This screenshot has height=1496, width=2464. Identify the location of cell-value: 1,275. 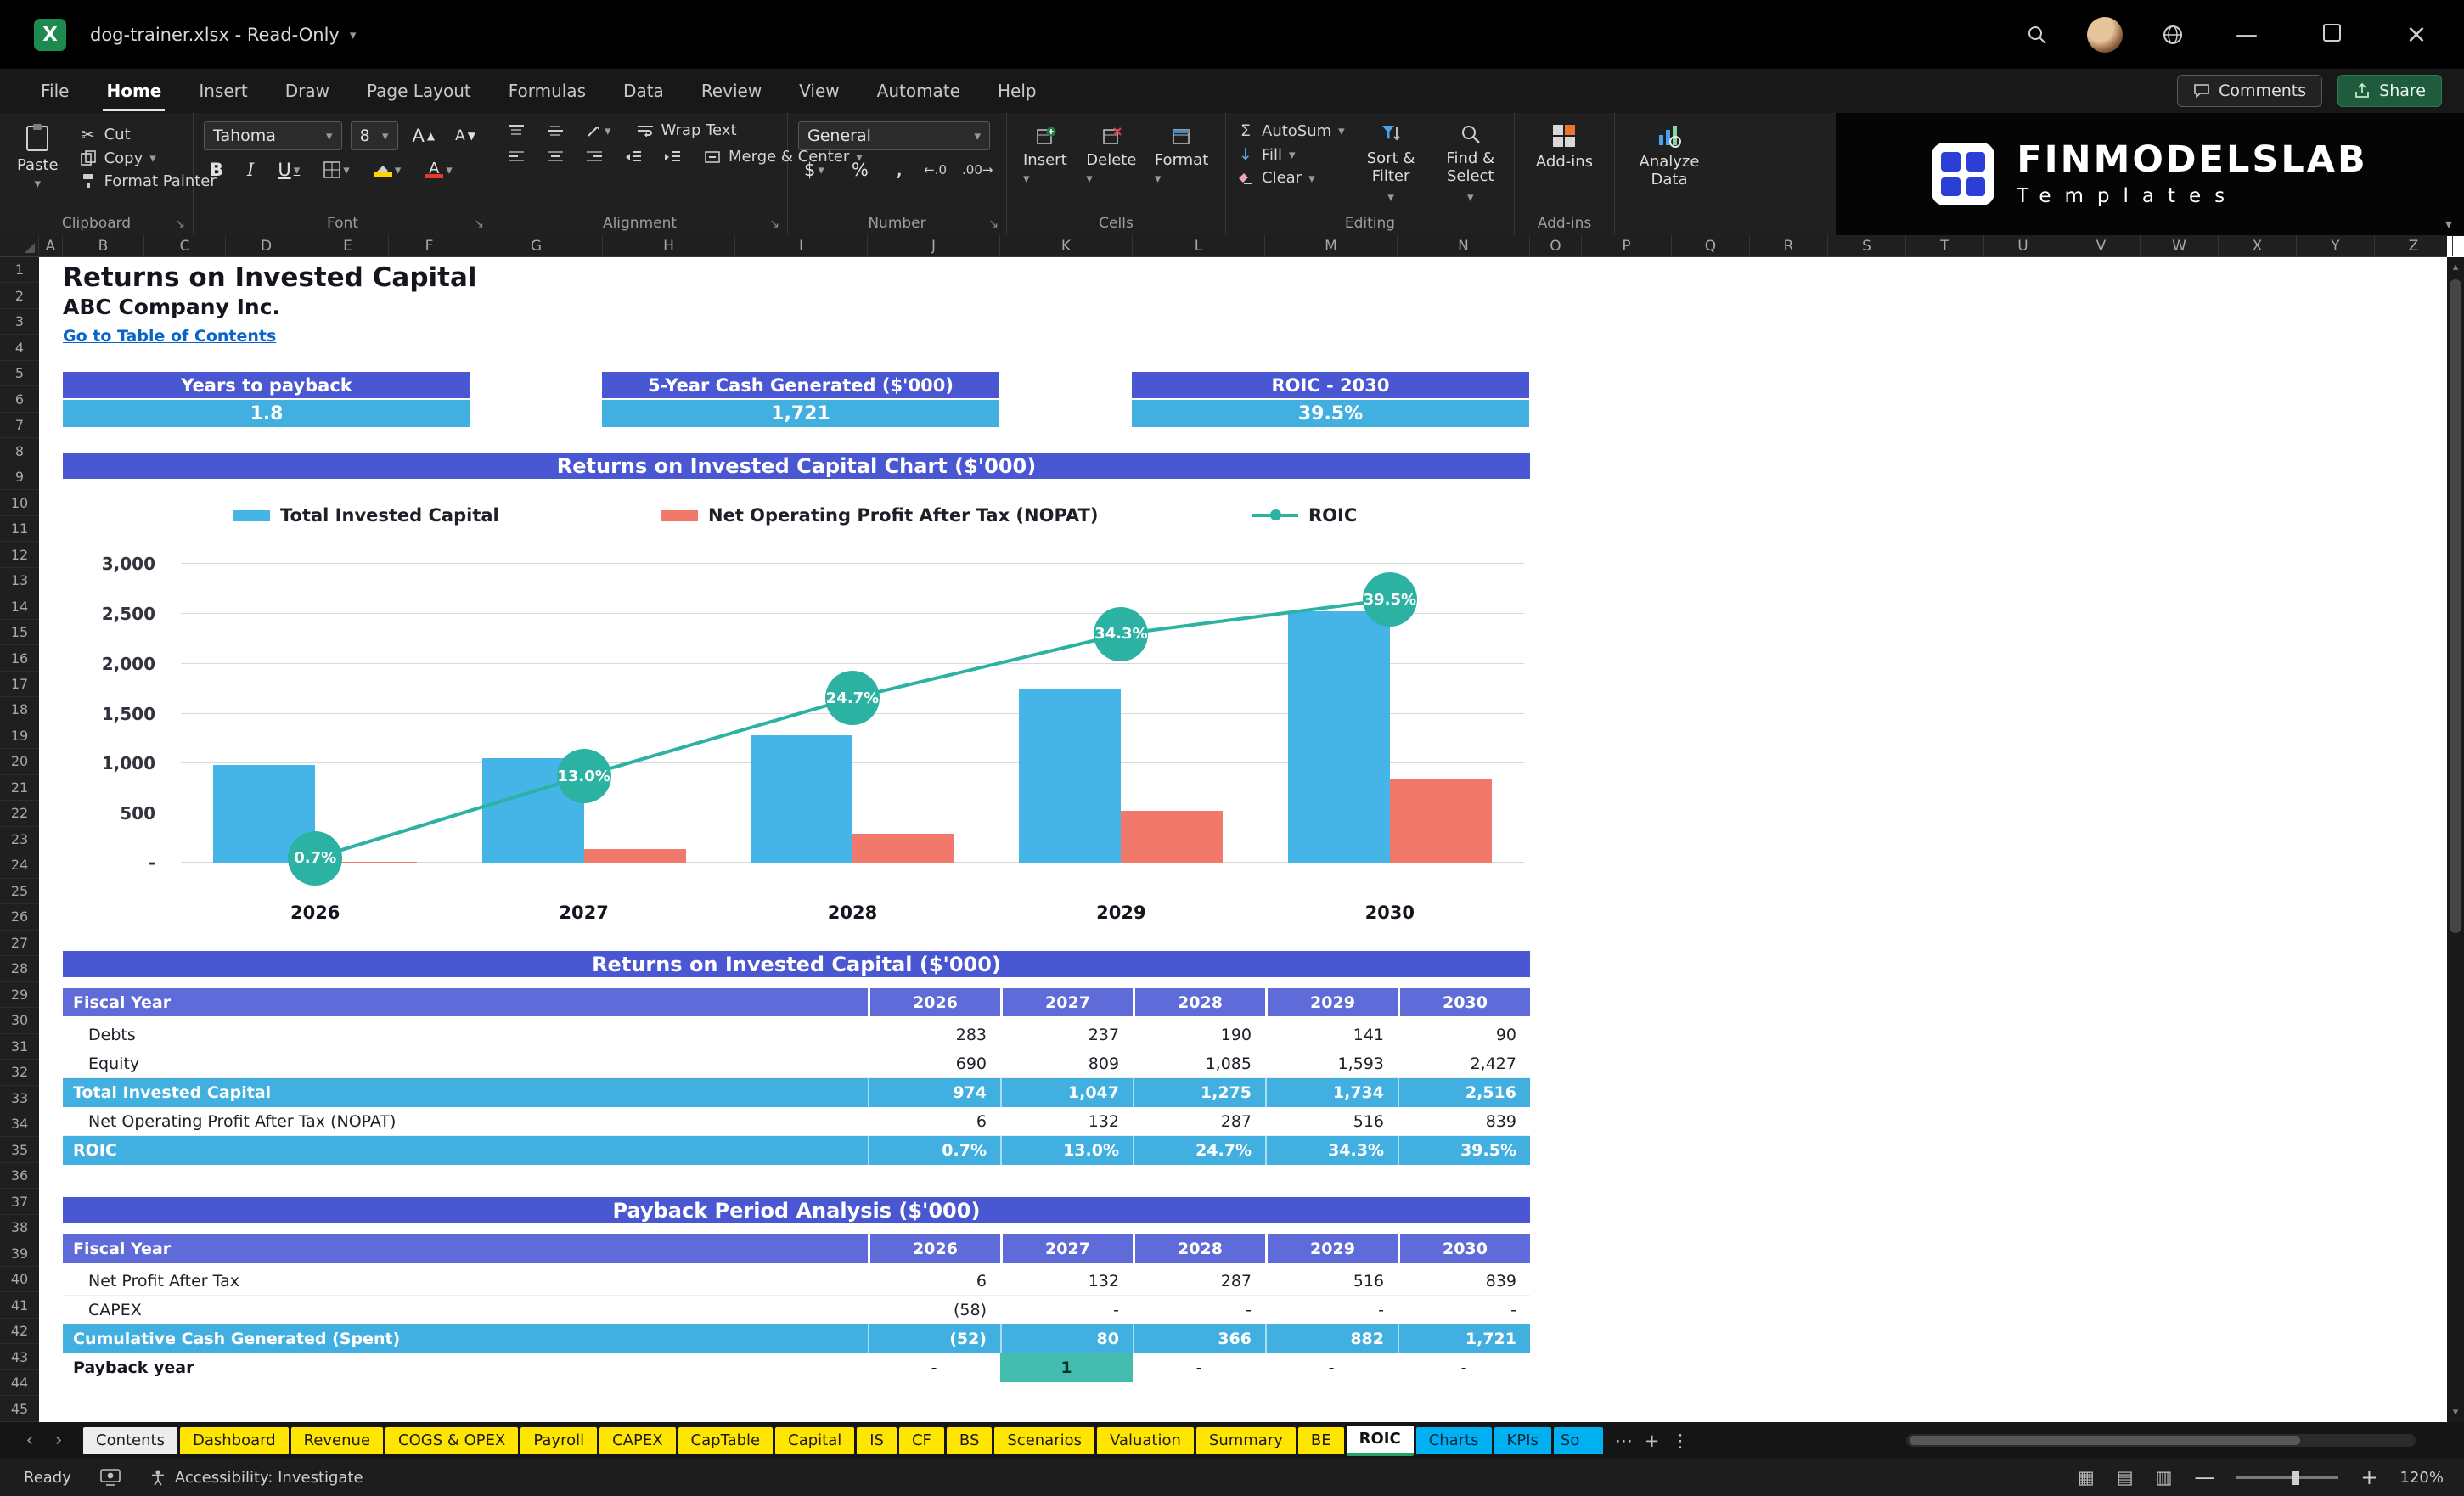
(1199, 1092).